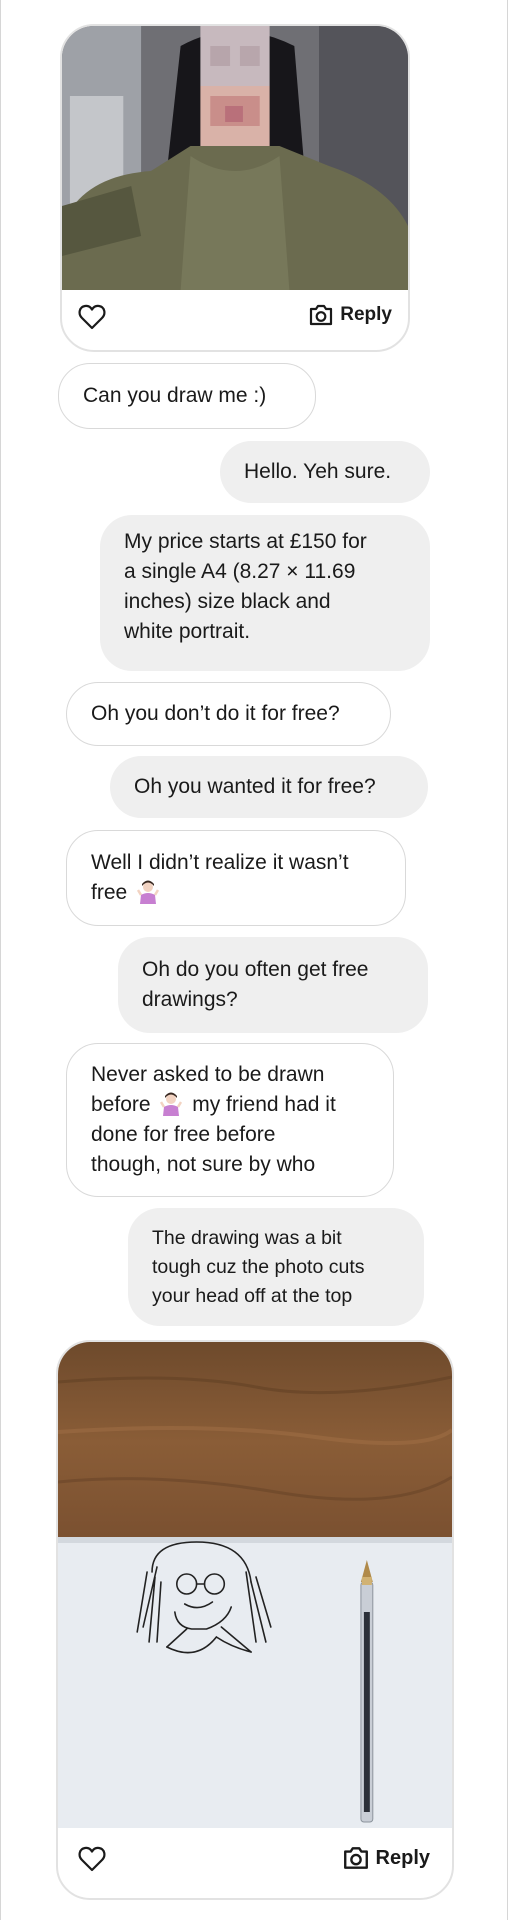 This screenshot has width=508, height=1920. Describe the element at coordinates (187, 631) in the screenshot. I see `message-line: white portrait.` at that location.